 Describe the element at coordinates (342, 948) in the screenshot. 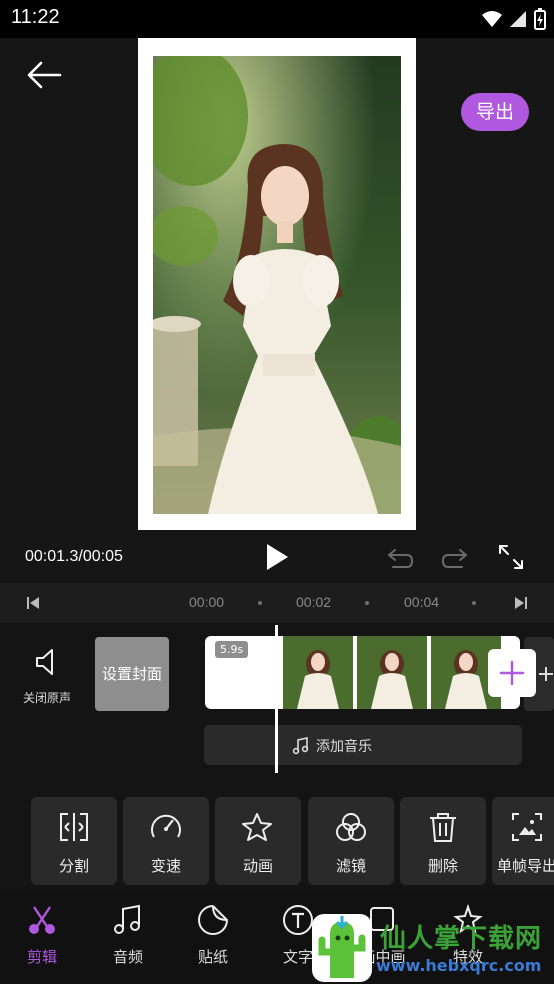

I see `cactus-logo-icon` at that location.